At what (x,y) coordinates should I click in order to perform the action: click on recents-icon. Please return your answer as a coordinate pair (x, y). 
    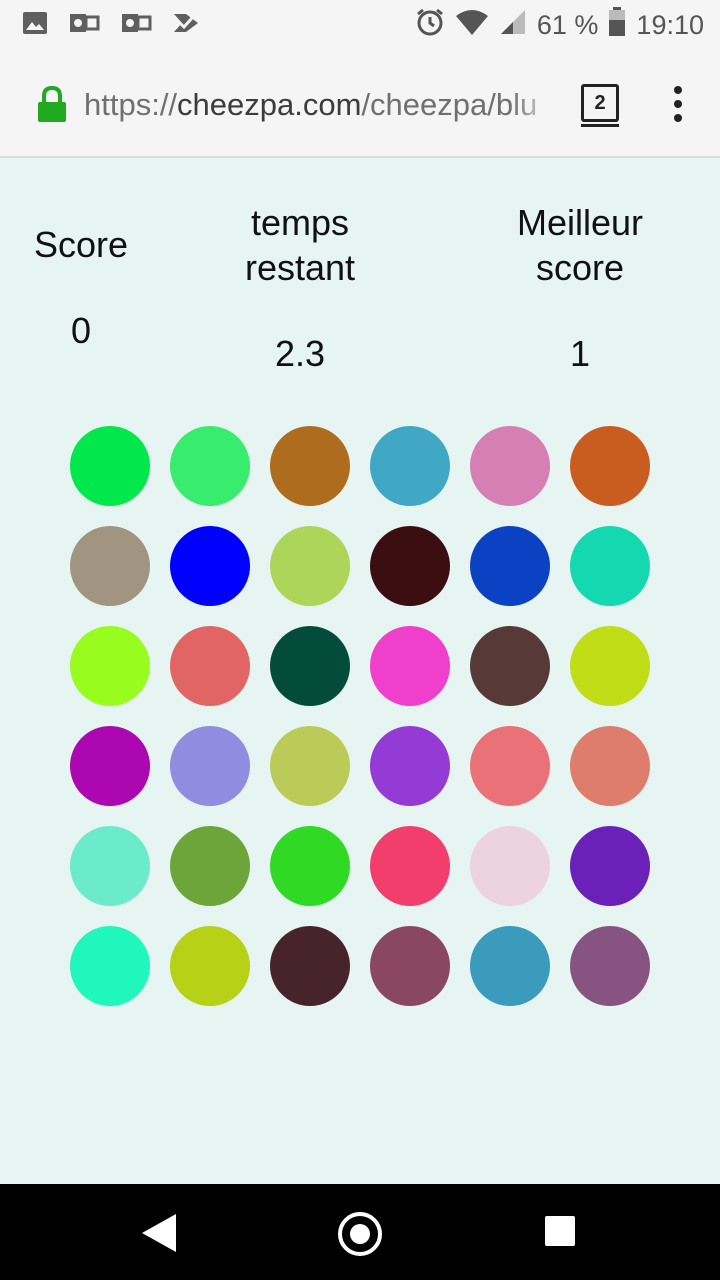
    Looking at the image, I should click on (560, 1231).